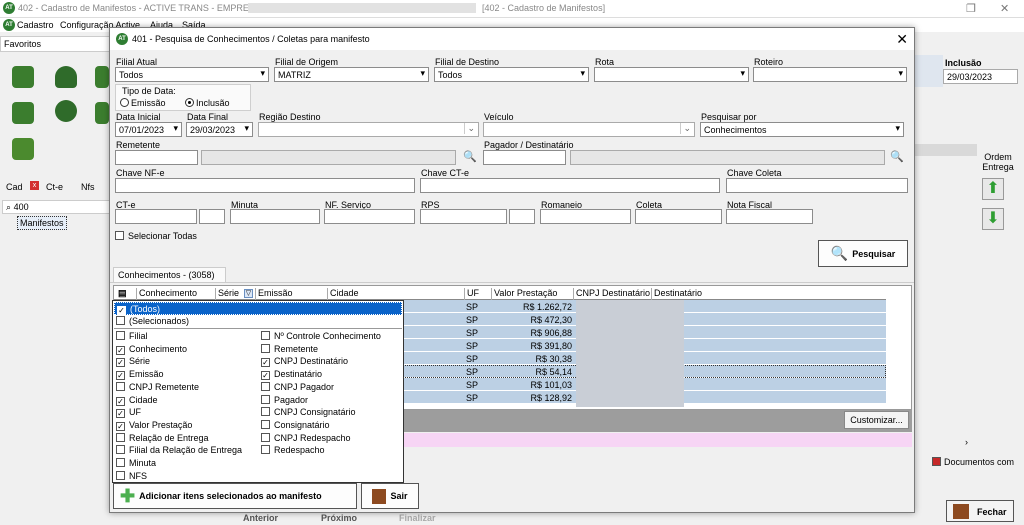 The width and height of the screenshot is (1024, 525). What do you see at coordinates (769, 216) in the screenshot?
I see `nota-fiscal-input` at bounding box center [769, 216].